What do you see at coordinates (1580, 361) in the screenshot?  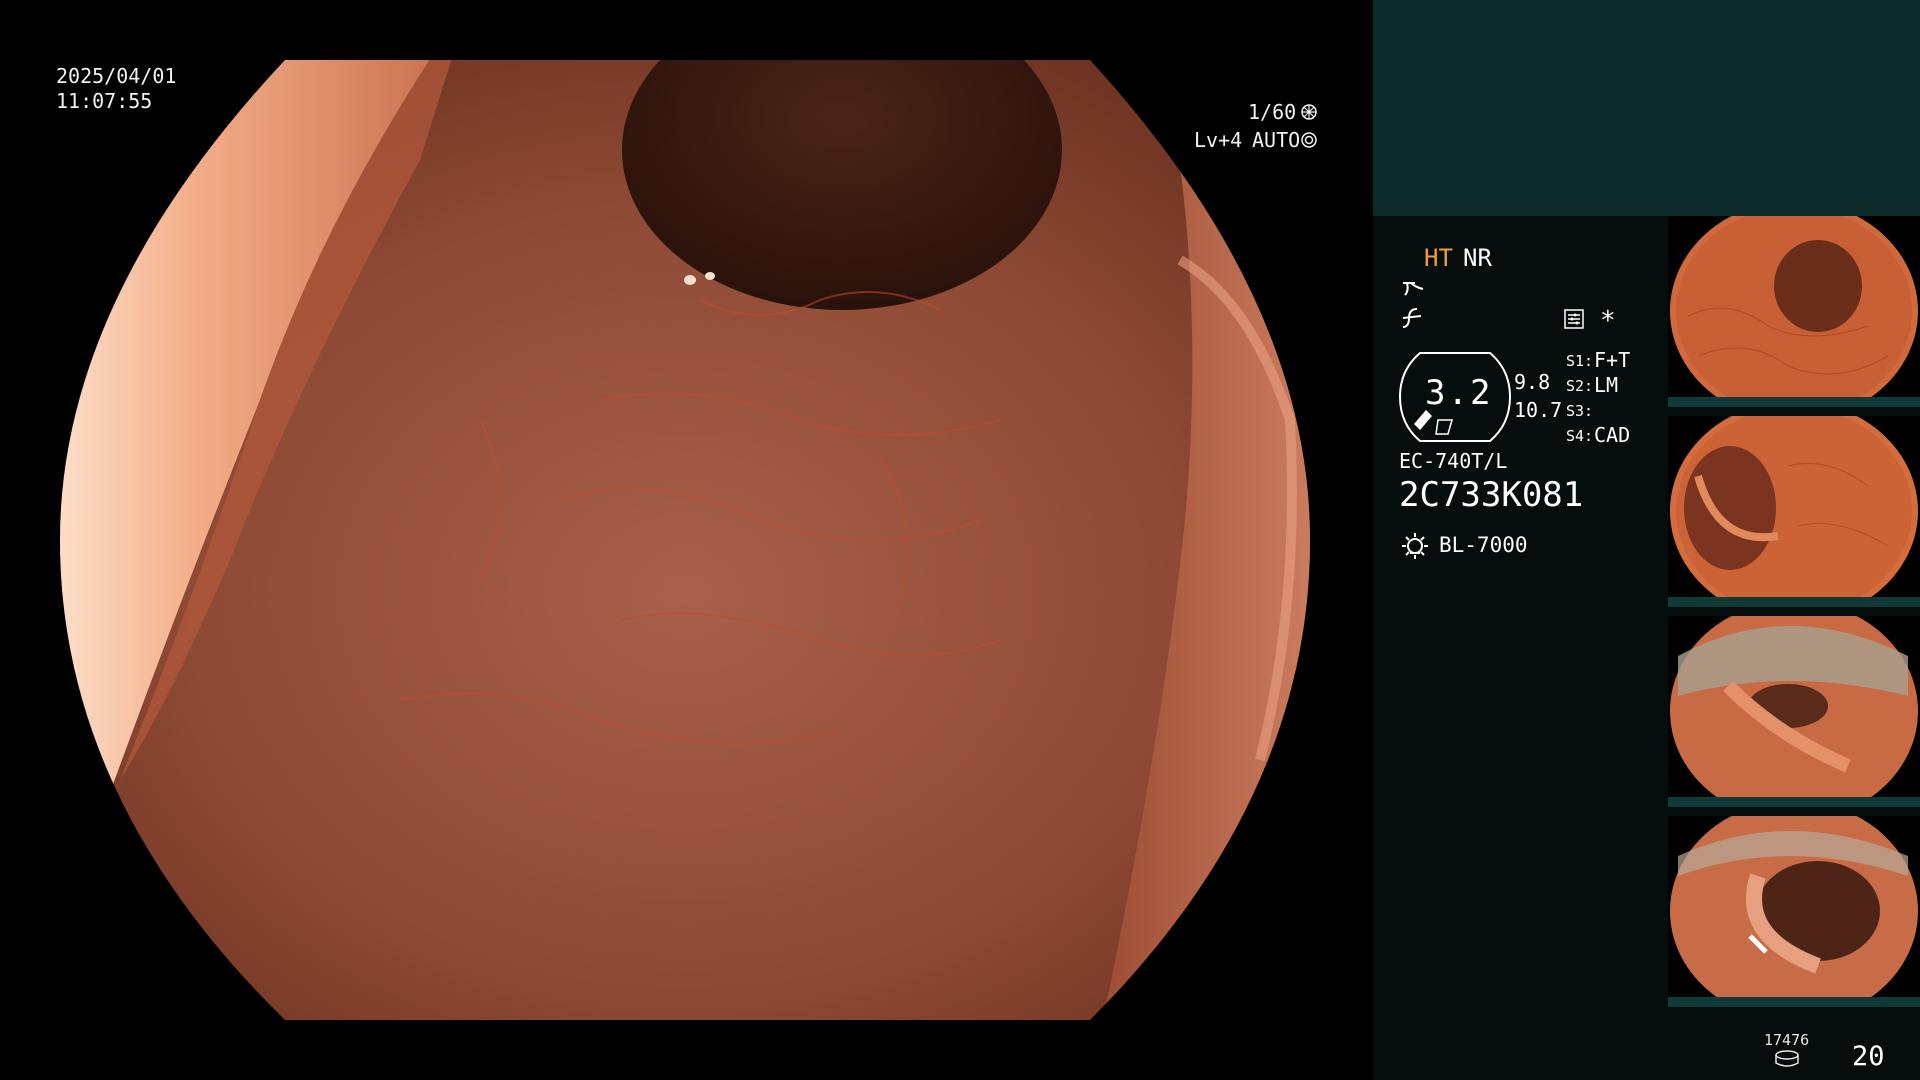 I see `s1-label: S1:` at bounding box center [1580, 361].